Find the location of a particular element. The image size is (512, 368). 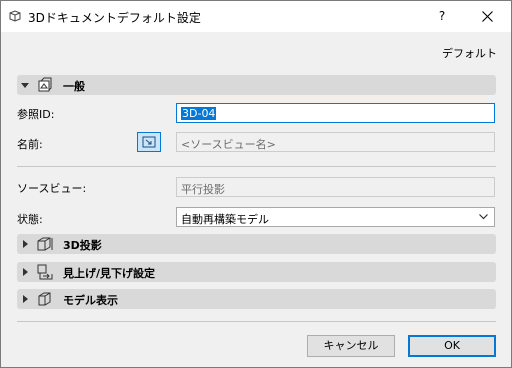

expand-arrow-icon is located at coordinates (25, 85).